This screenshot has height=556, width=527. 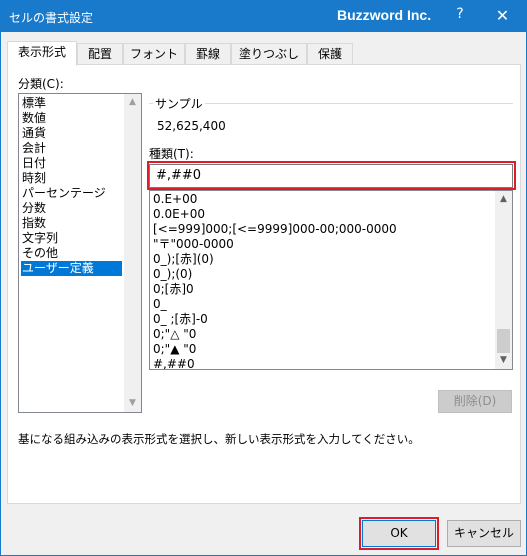 What do you see at coordinates (174, 334) in the screenshot?
I see `format-item: 0;"△ "0` at bounding box center [174, 334].